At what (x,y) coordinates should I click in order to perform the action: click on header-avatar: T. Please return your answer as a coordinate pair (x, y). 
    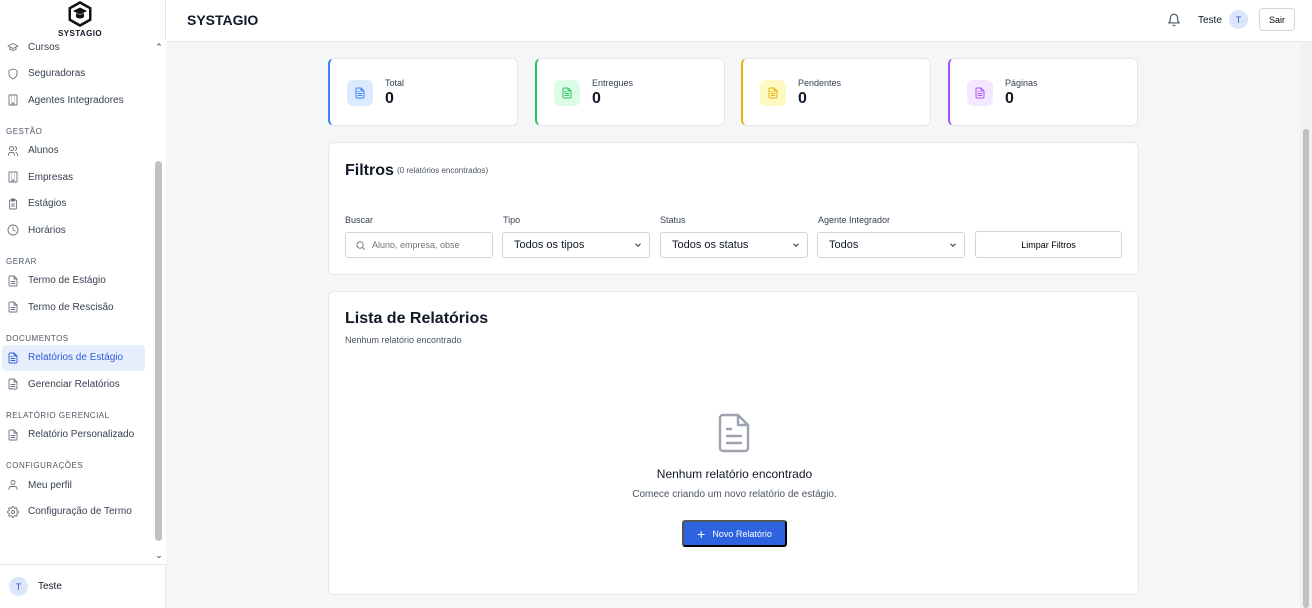
    Looking at the image, I should click on (1238, 19).